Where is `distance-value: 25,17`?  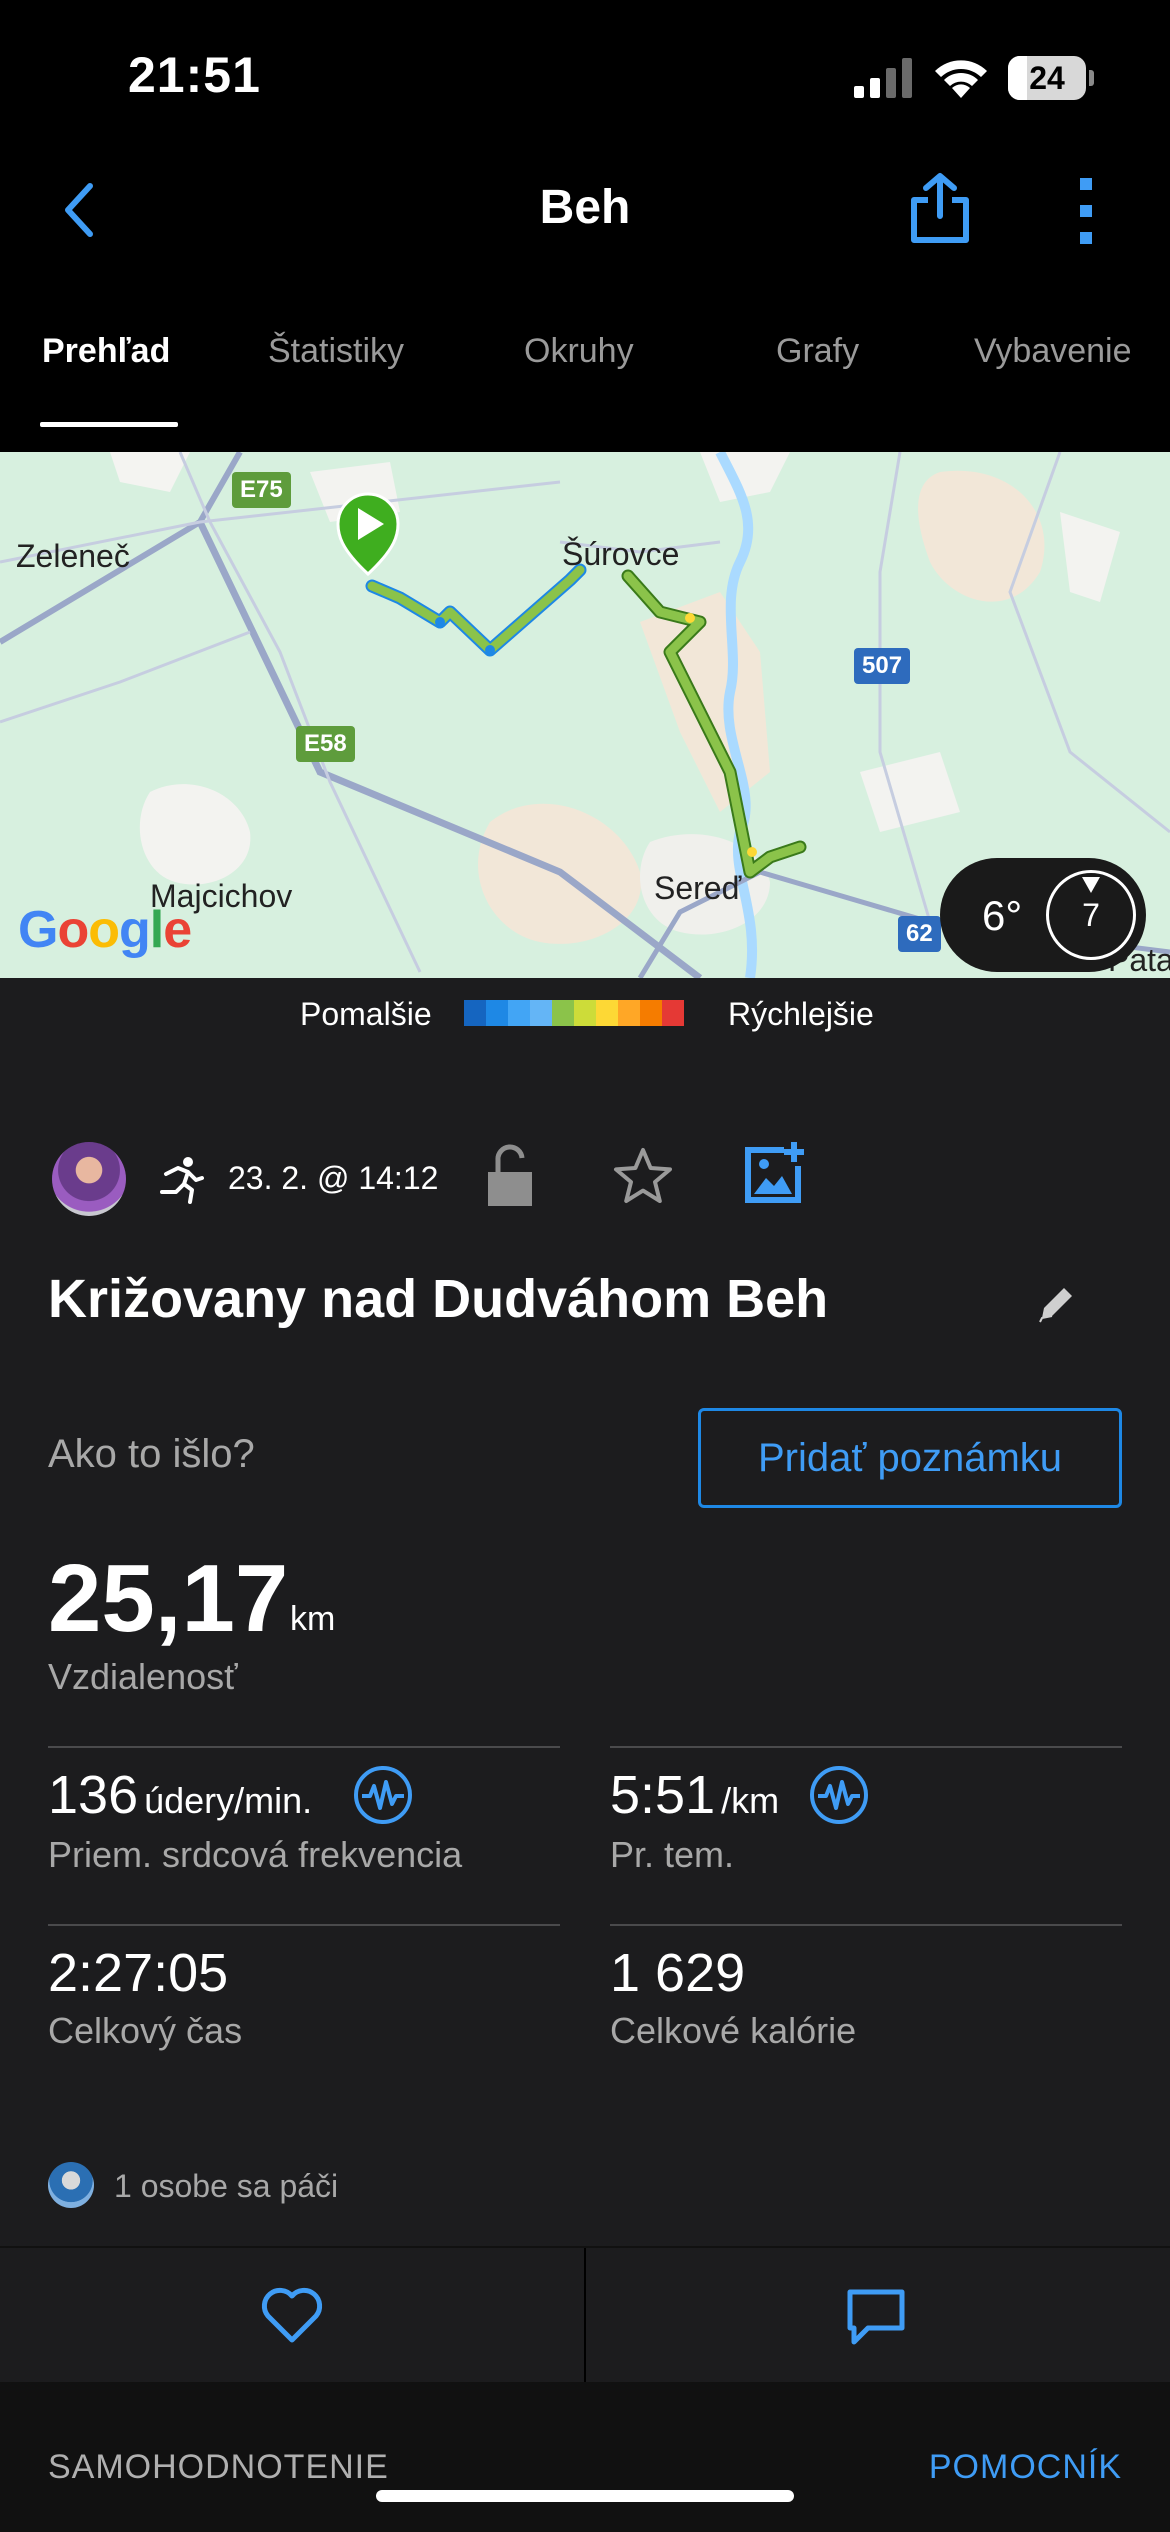 distance-value: 25,17 is located at coordinates (168, 1598).